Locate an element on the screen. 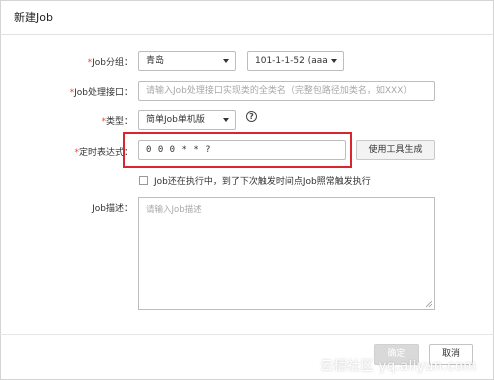  trigger-checkbox-label: Job还在执行中，到了下次触发时间点Job照常触发执行 is located at coordinates (262, 182).